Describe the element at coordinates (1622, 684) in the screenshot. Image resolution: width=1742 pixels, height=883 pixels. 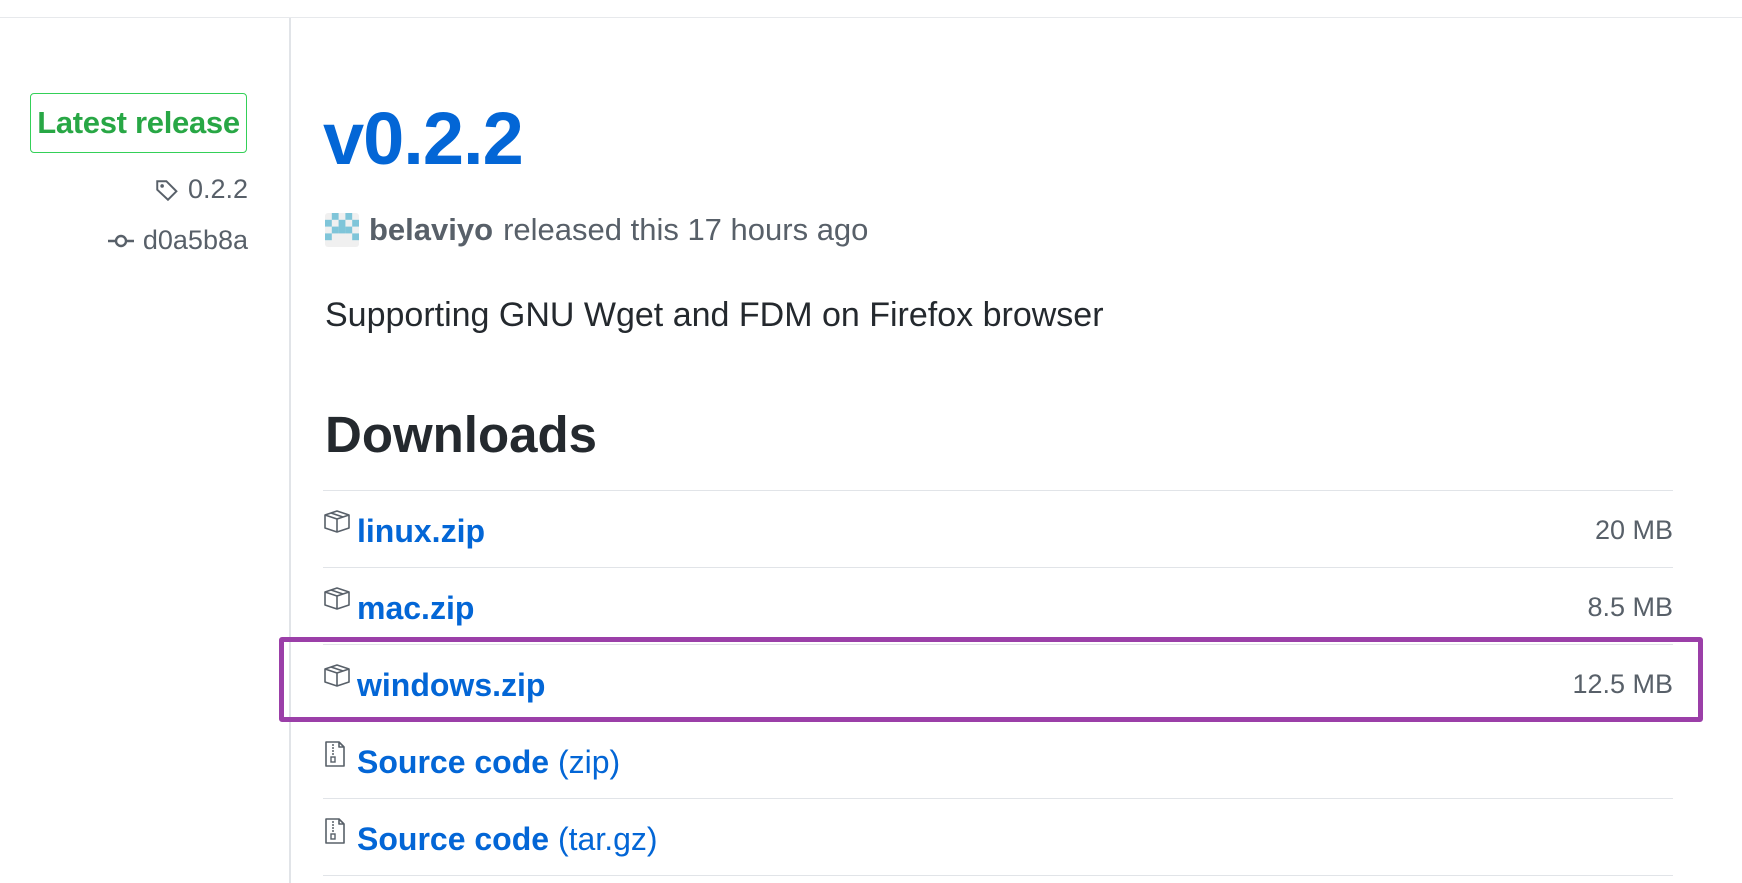
I see `file-size: 12.5 MB` at that location.